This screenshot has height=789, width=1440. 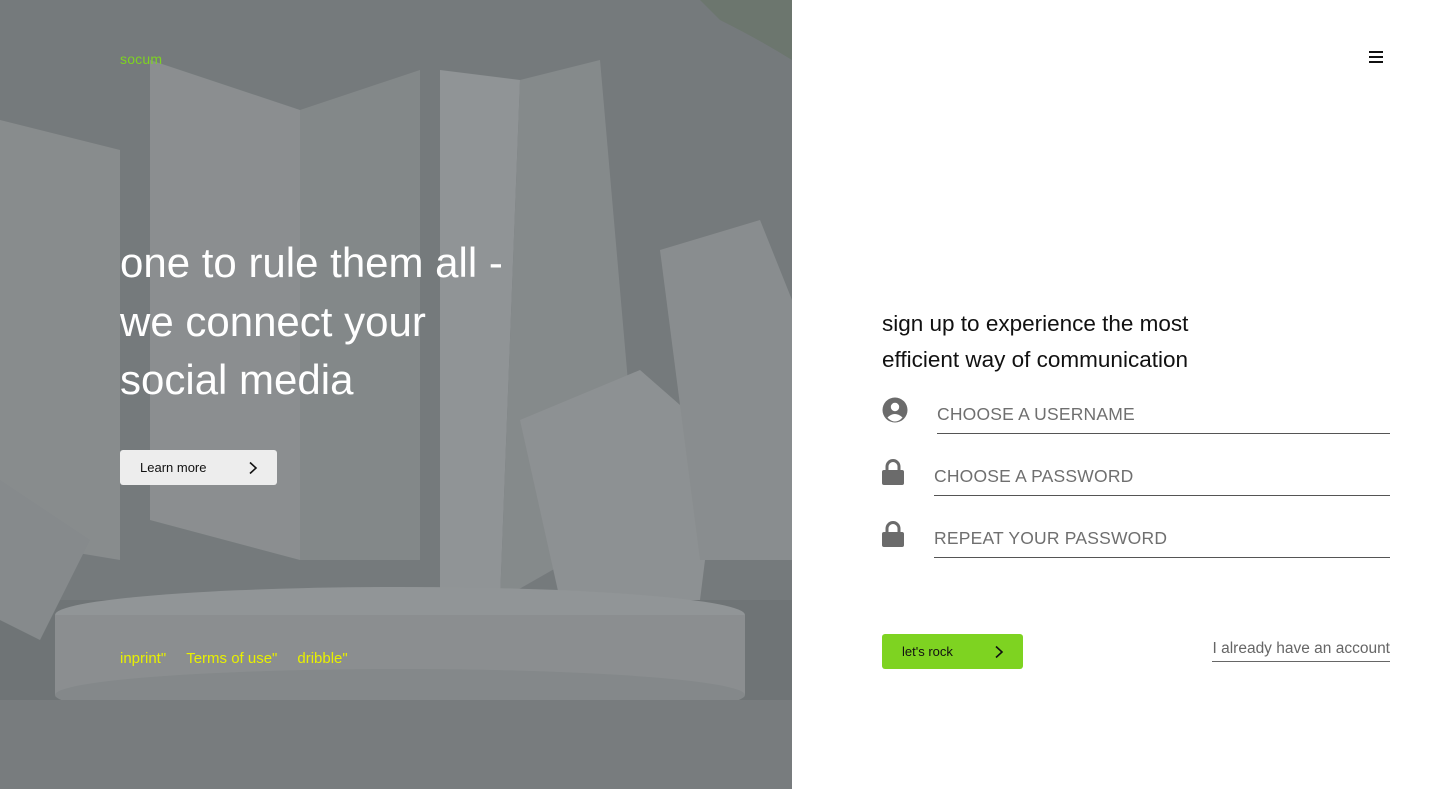 I want to click on repeat-password-field-row, so click(x=1136, y=540).